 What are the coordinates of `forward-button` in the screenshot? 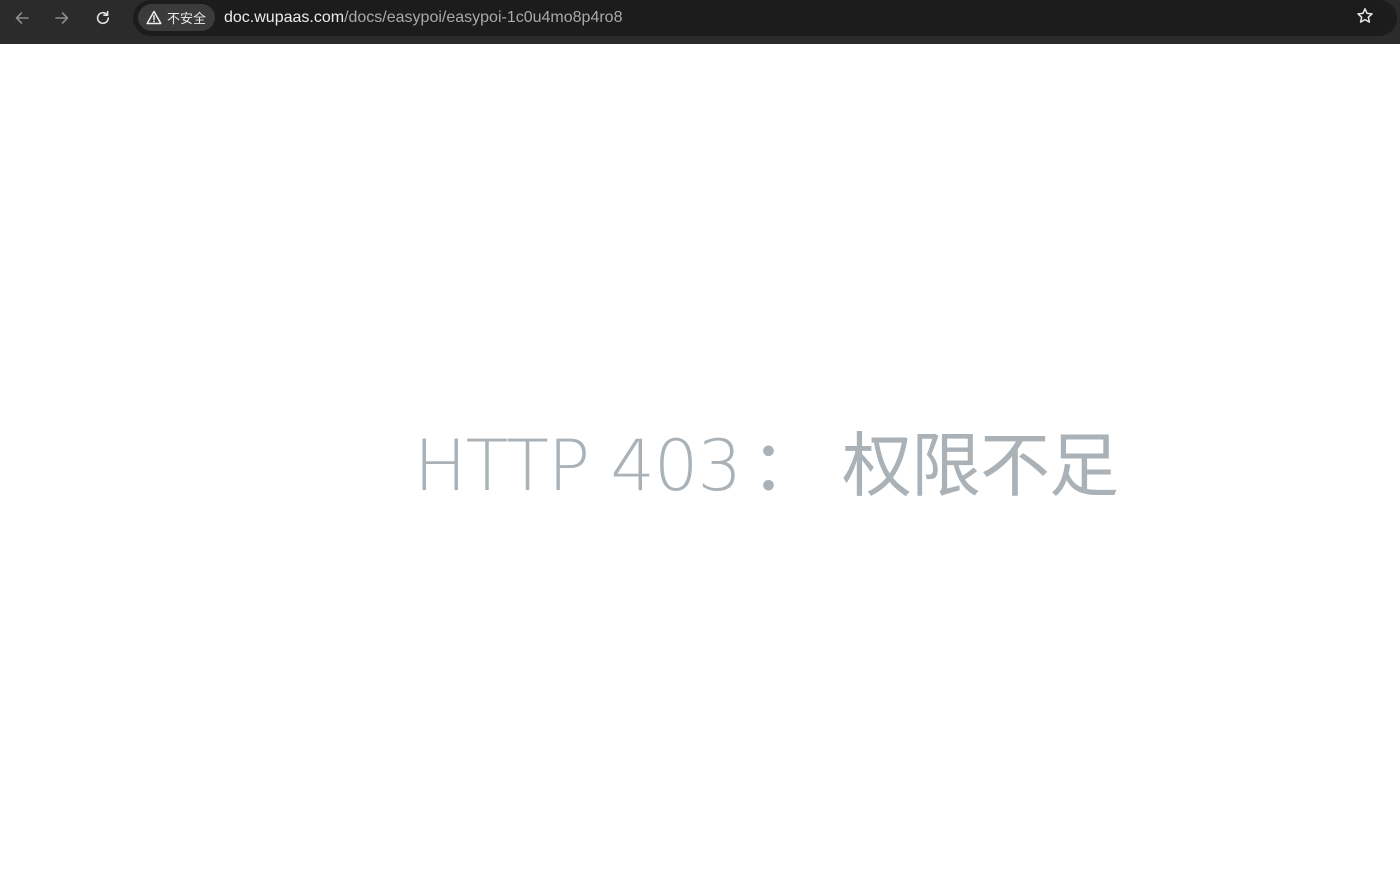 It's located at (62, 18).